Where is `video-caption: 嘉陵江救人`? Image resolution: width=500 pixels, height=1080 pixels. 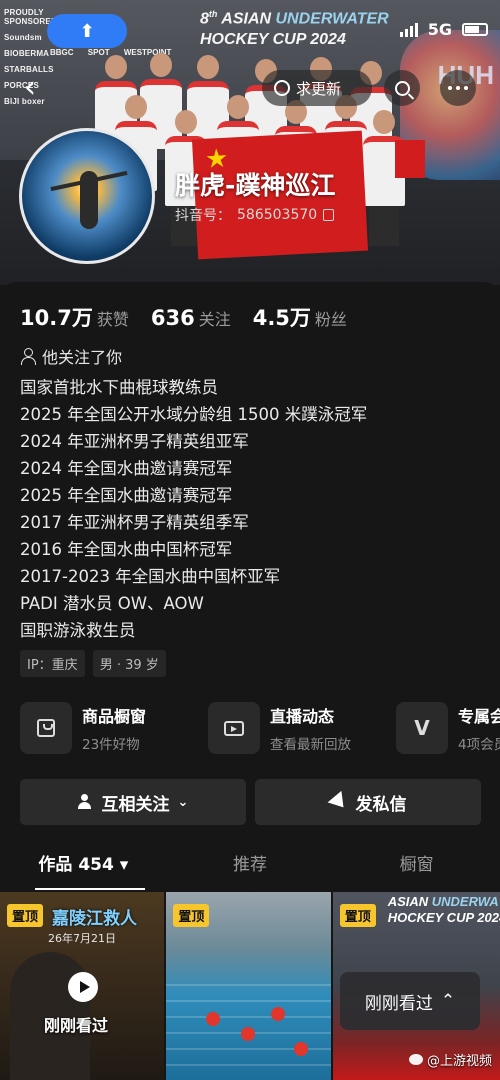 video-caption: 嘉陵江救人 is located at coordinates (94, 918).